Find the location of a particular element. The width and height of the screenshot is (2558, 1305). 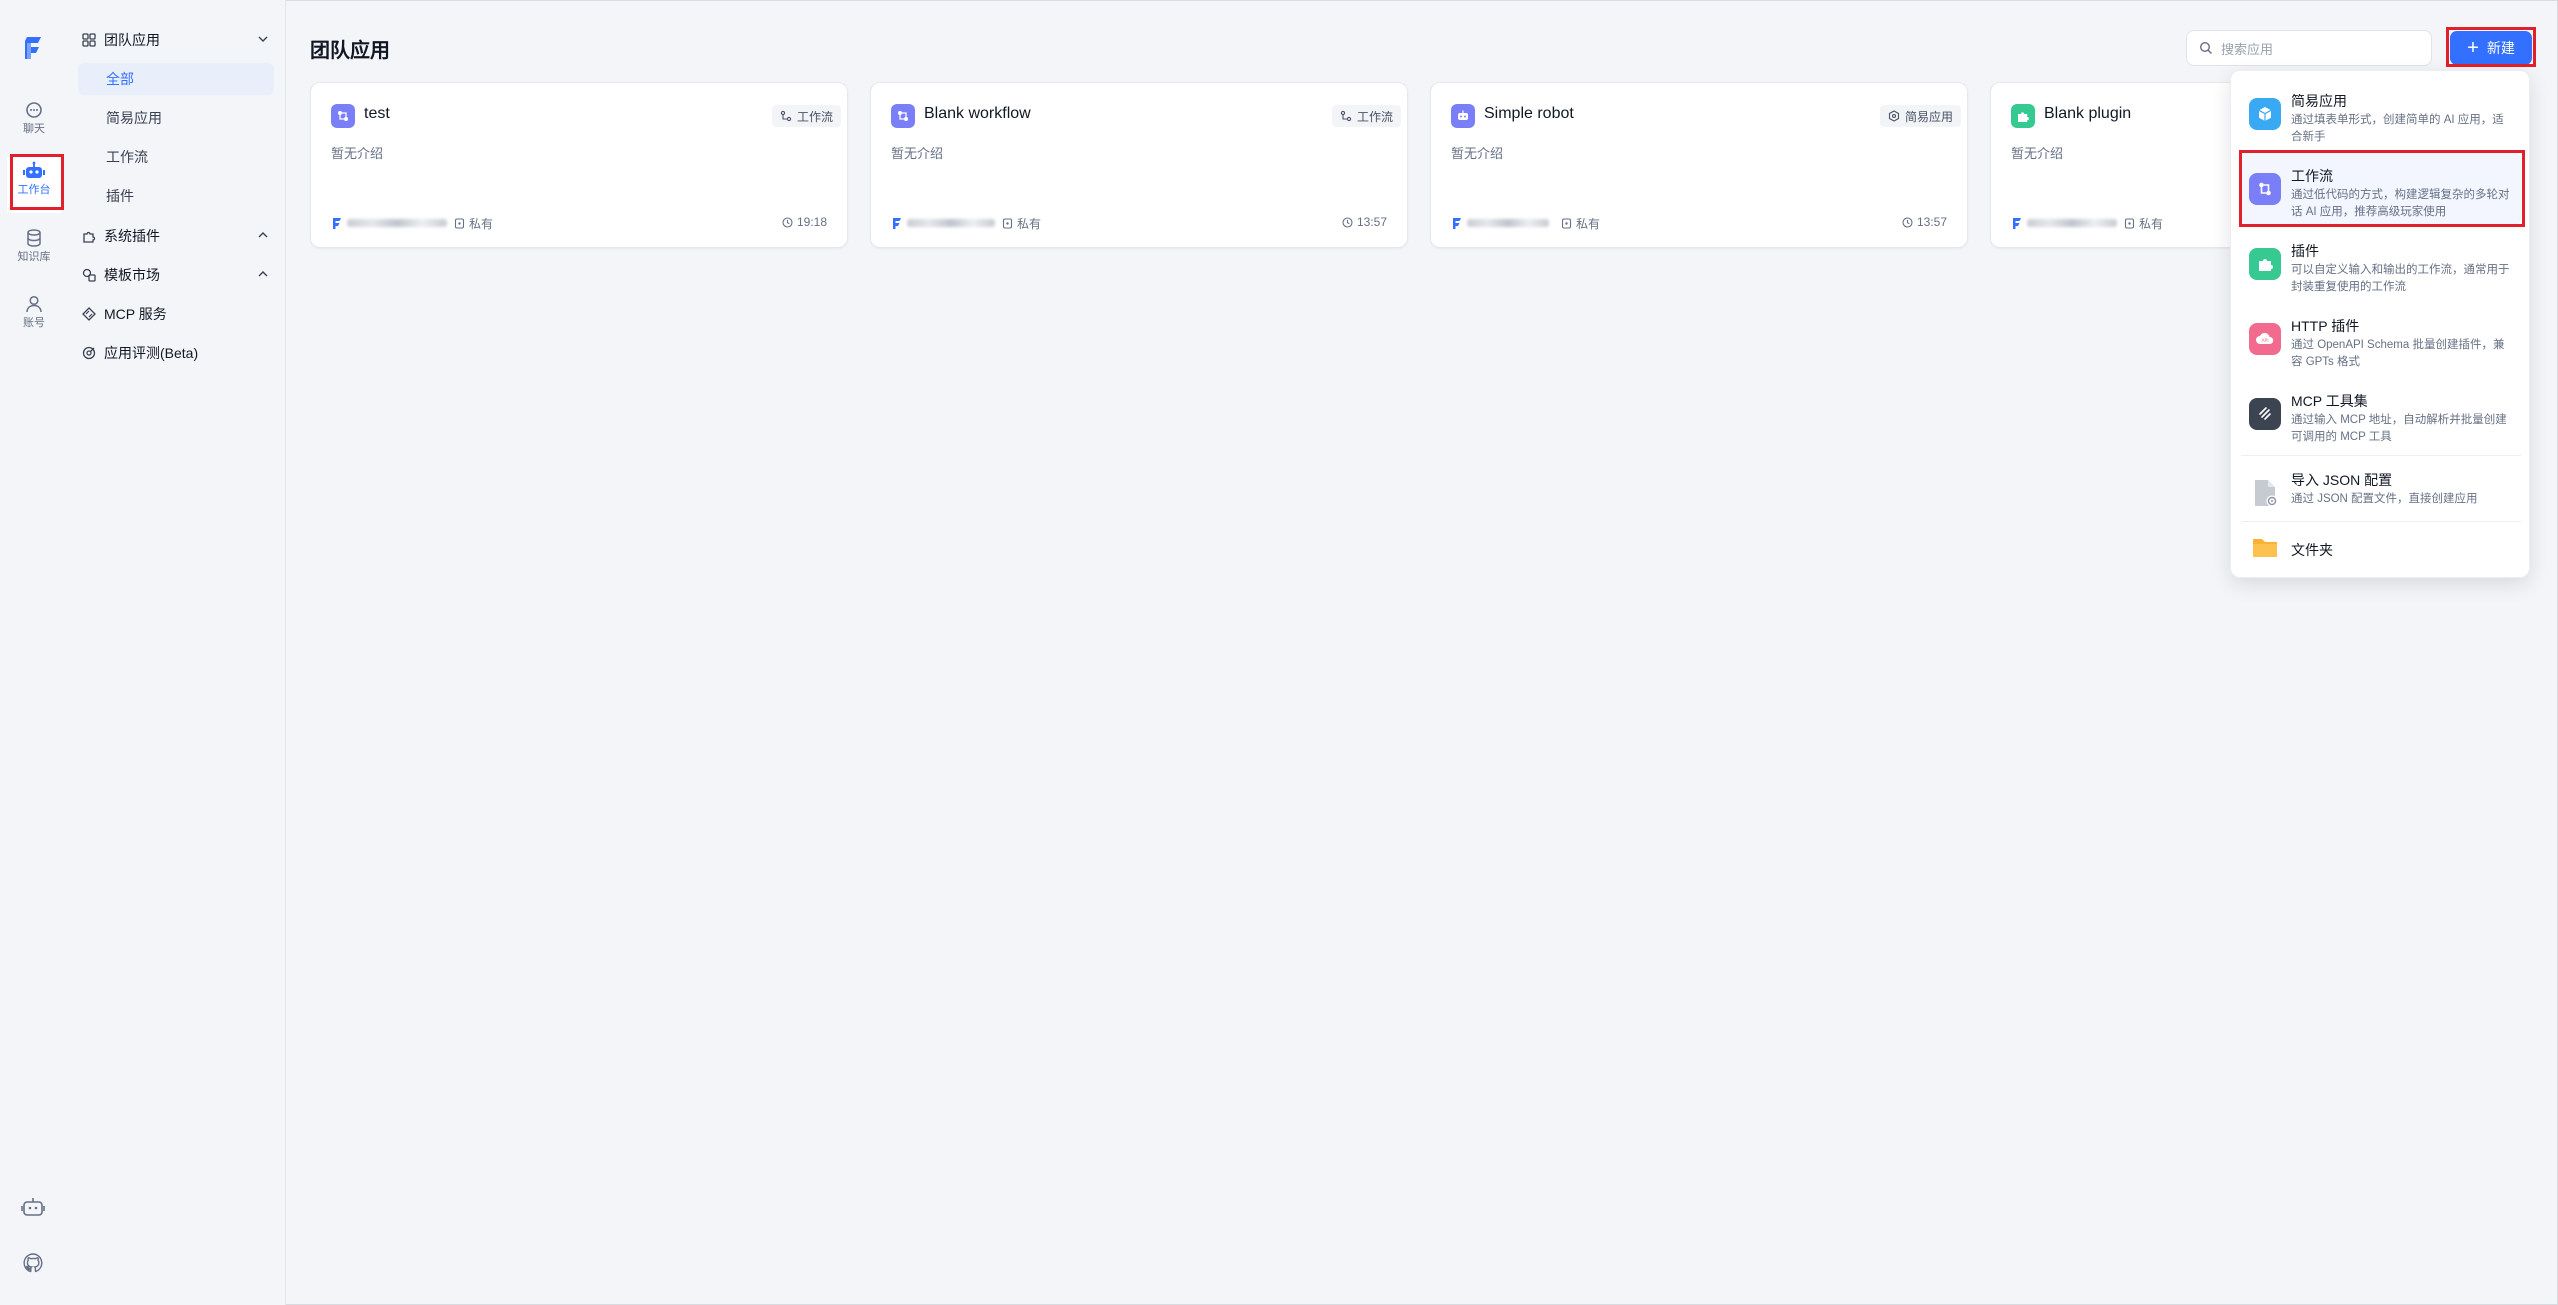

sidebar-group-template-market-label: 模板市场 is located at coordinates (132, 275).